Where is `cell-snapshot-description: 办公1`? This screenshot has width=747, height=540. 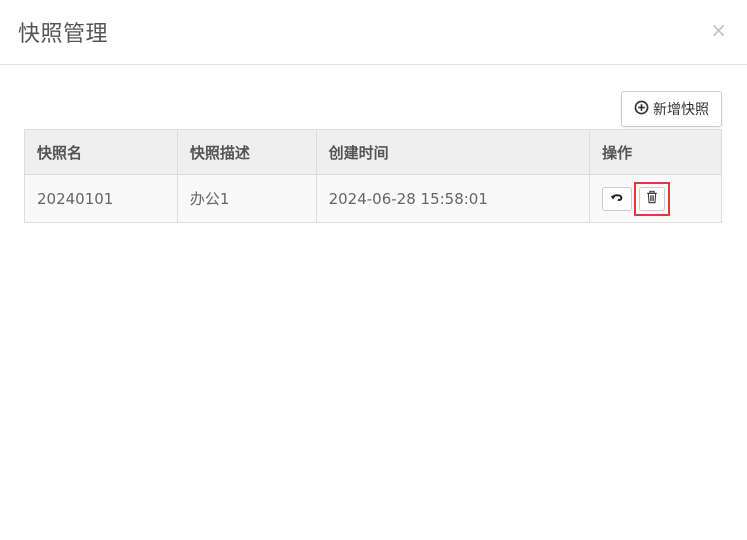
cell-snapshot-description: 办公1 is located at coordinates (246, 198).